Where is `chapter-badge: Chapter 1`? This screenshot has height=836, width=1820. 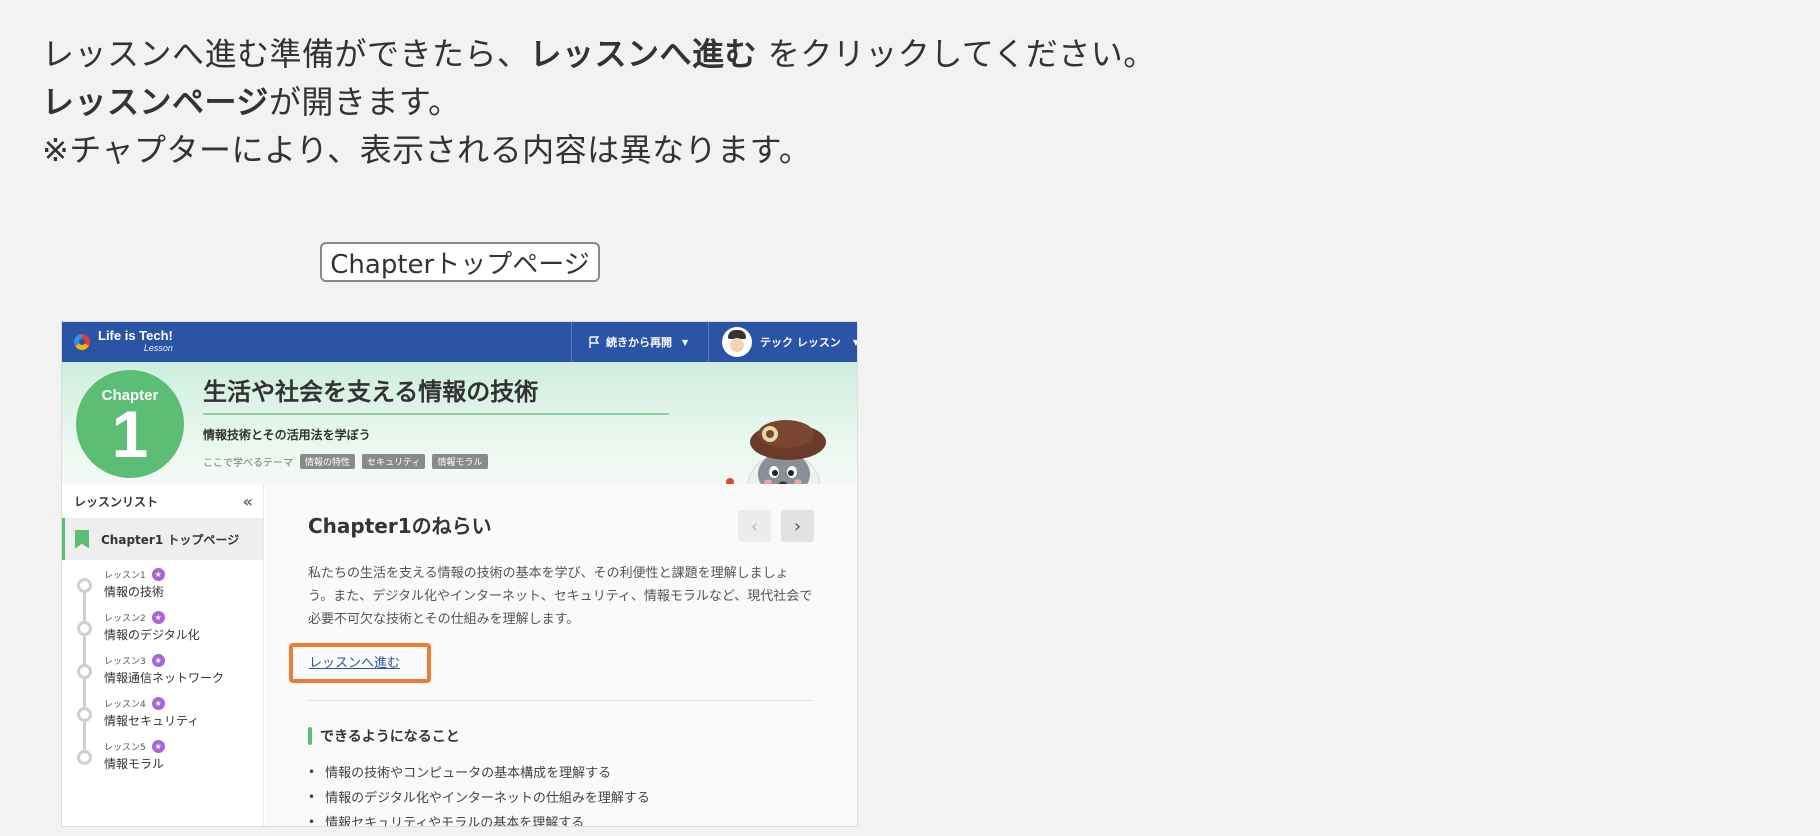 chapter-badge: Chapter 1 is located at coordinates (130, 424).